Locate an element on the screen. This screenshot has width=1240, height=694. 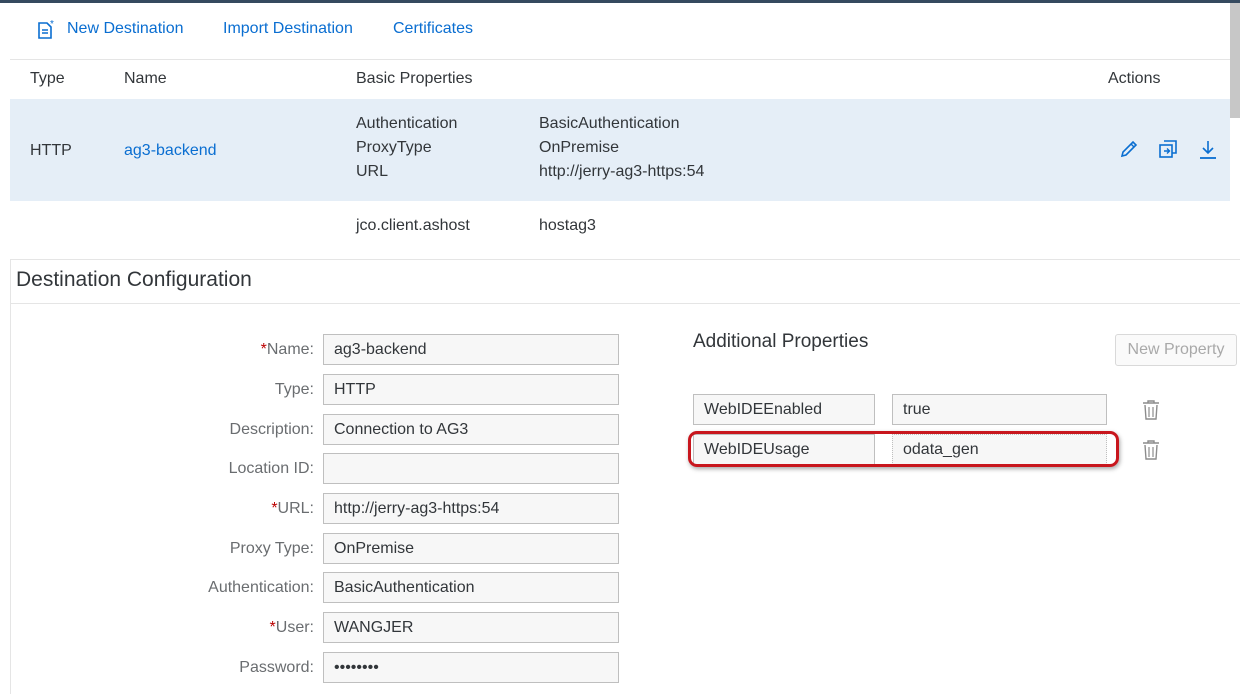
proxy-type-field: OnPremise is located at coordinates (471, 548).